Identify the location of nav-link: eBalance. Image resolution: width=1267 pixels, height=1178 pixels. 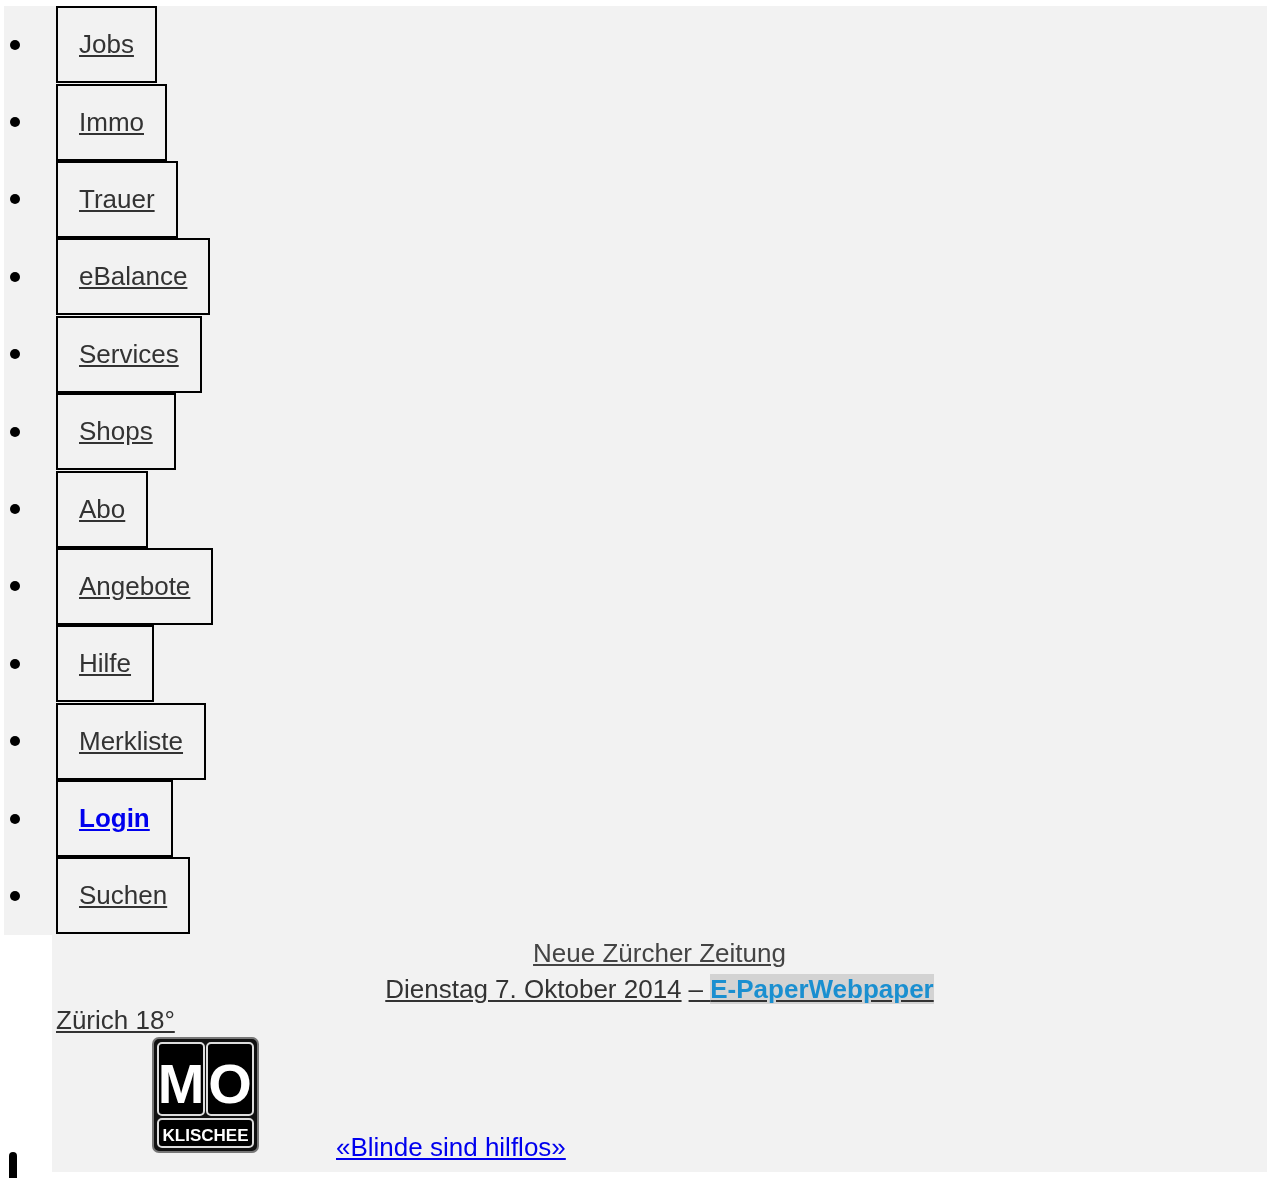
(133, 277).